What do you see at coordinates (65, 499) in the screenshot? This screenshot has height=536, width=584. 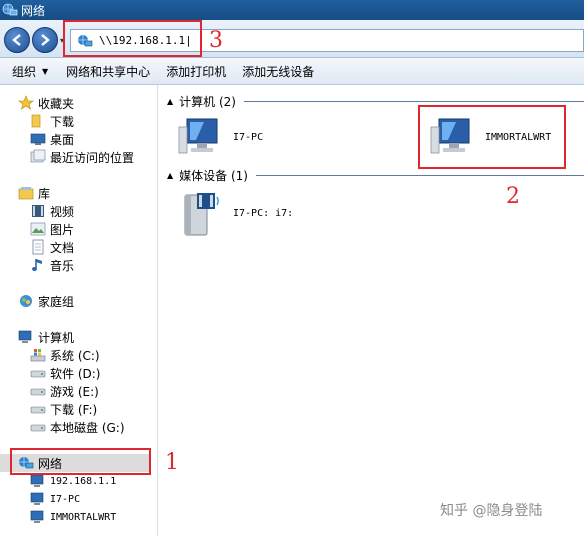 I see `sidebar-item-label: I7-PC` at bounding box center [65, 499].